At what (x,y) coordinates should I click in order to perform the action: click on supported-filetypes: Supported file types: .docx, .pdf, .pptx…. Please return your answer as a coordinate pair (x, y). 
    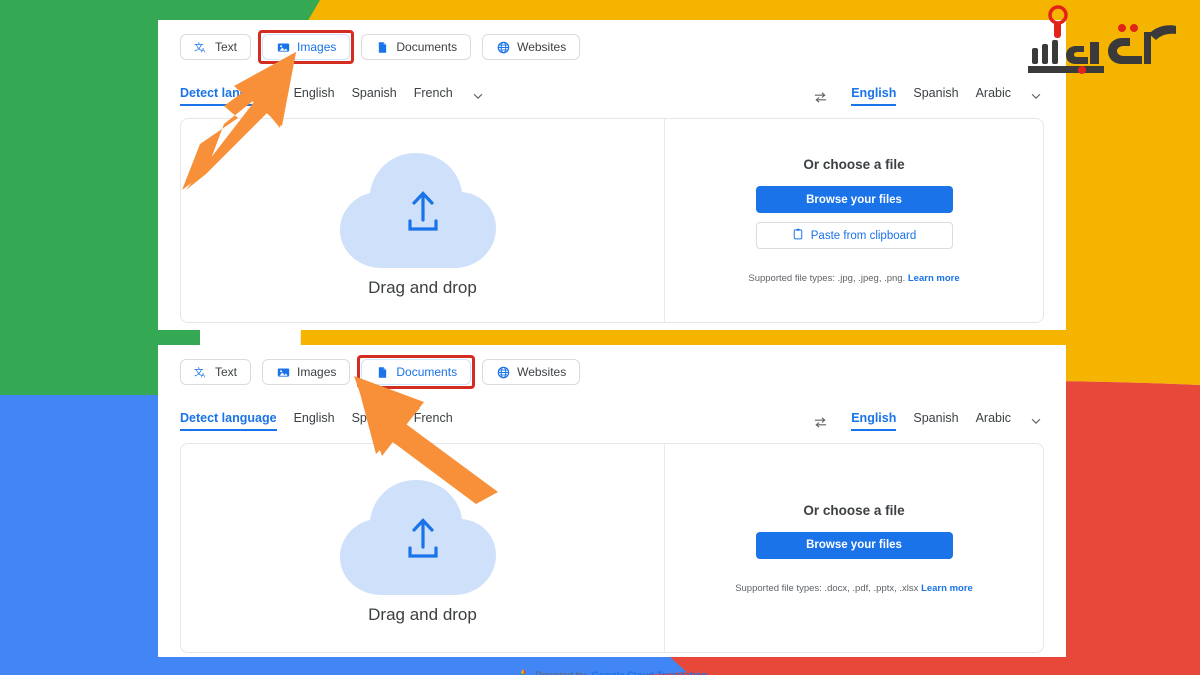
    Looking at the image, I should click on (854, 588).